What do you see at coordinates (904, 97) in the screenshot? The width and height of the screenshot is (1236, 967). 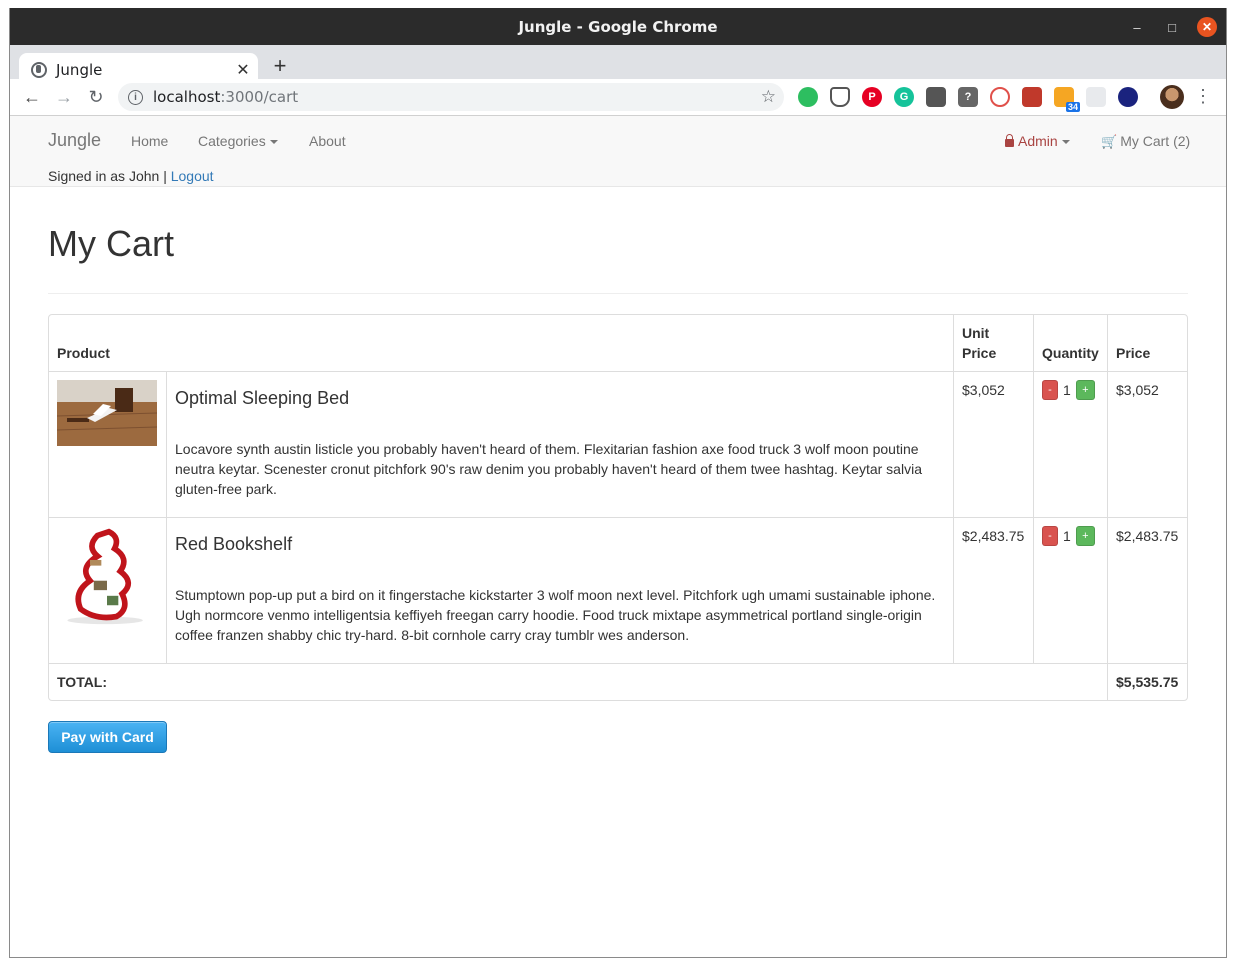 I see `grammarly-icon: G` at bounding box center [904, 97].